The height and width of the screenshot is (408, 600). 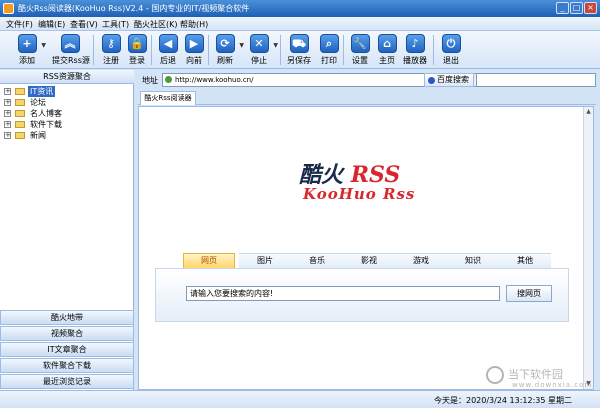 What do you see at coordinates (343, 293) in the screenshot?
I see `web-search-input: 请输入您要搜索的内容!` at bounding box center [343, 293].